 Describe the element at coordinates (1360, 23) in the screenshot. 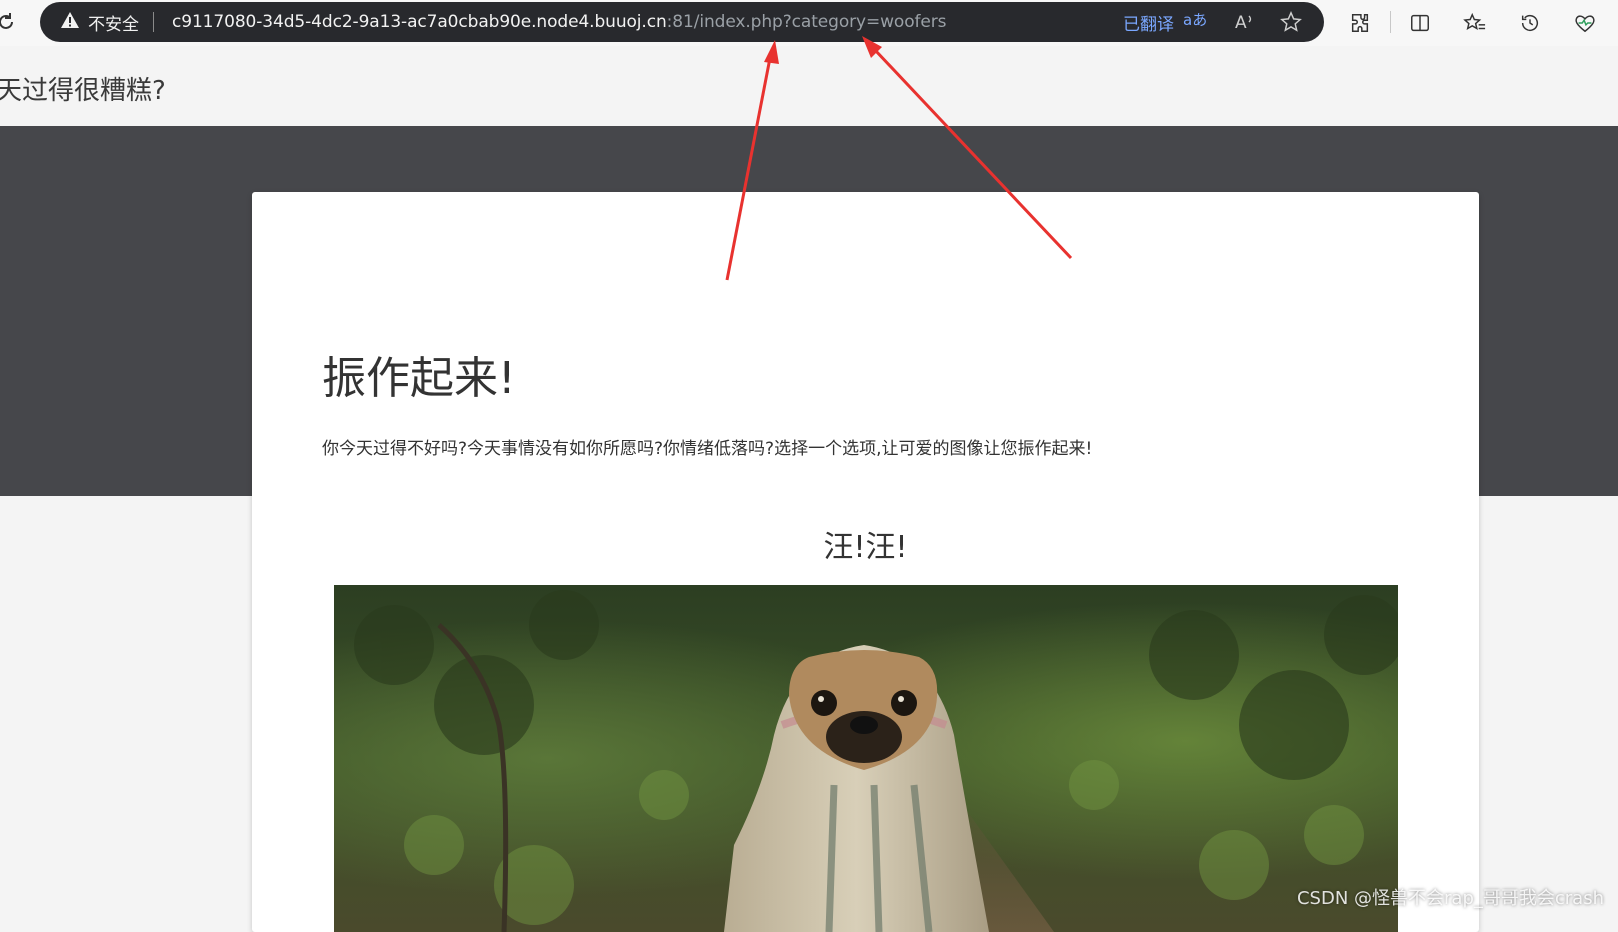

I see `extensions-icon` at that location.